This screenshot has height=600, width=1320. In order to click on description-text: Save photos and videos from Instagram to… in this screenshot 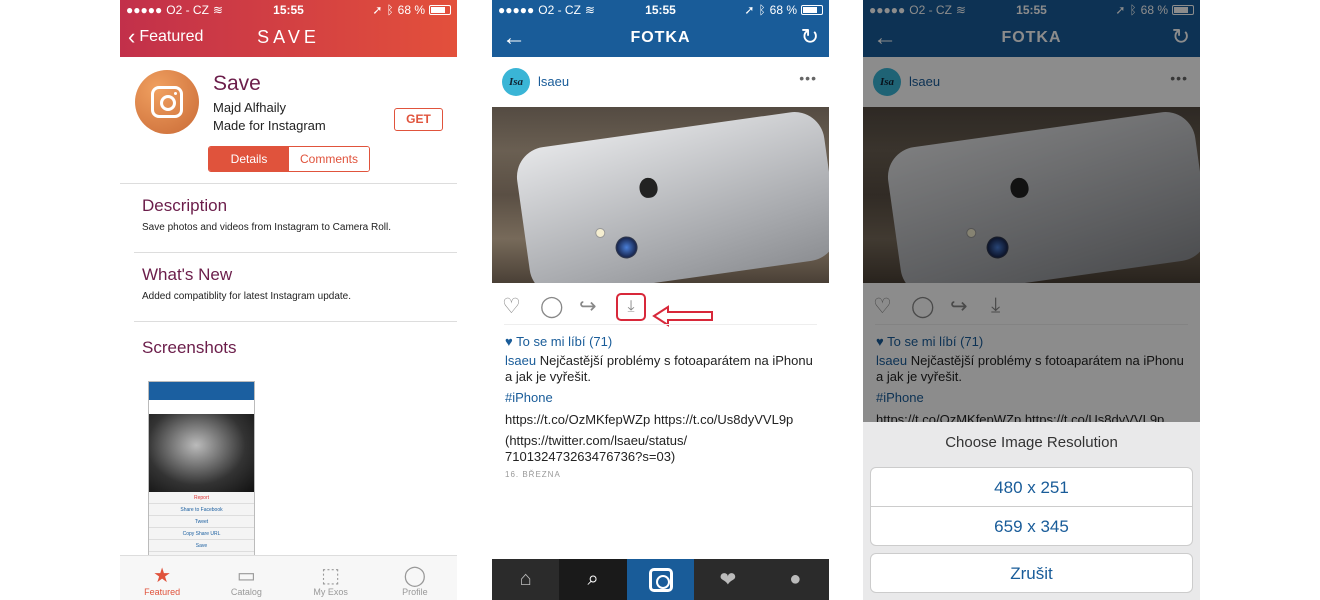, I will do `click(267, 227)`.